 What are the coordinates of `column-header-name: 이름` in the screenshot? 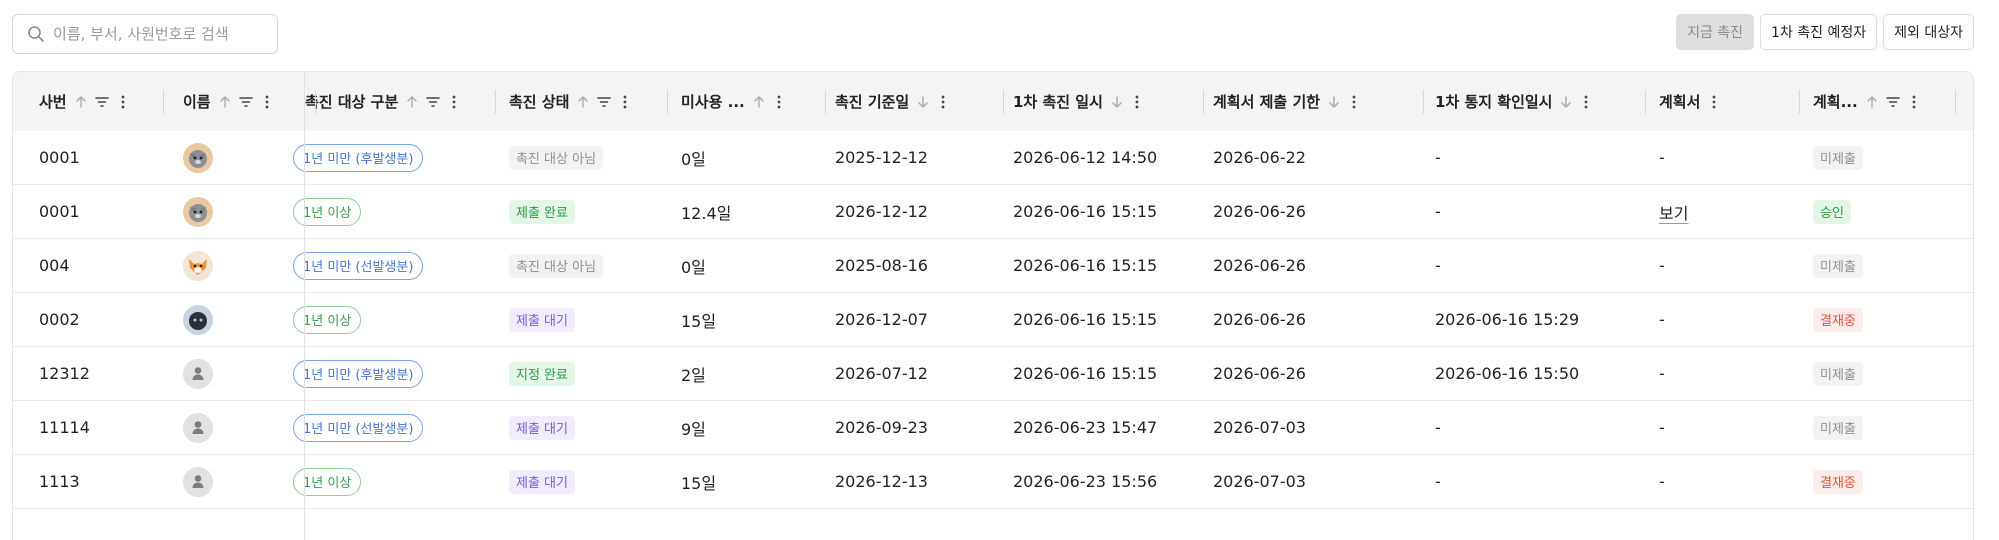 It's located at (243, 101).